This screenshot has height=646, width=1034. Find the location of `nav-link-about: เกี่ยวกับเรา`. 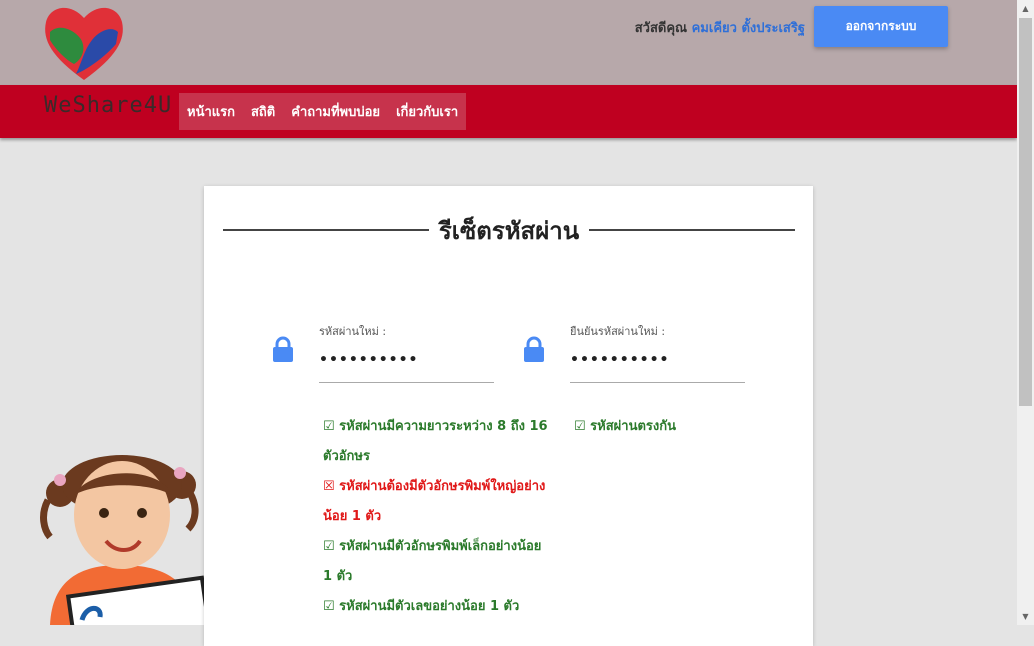

nav-link-about: เกี่ยวกับเรา is located at coordinates (427, 111).